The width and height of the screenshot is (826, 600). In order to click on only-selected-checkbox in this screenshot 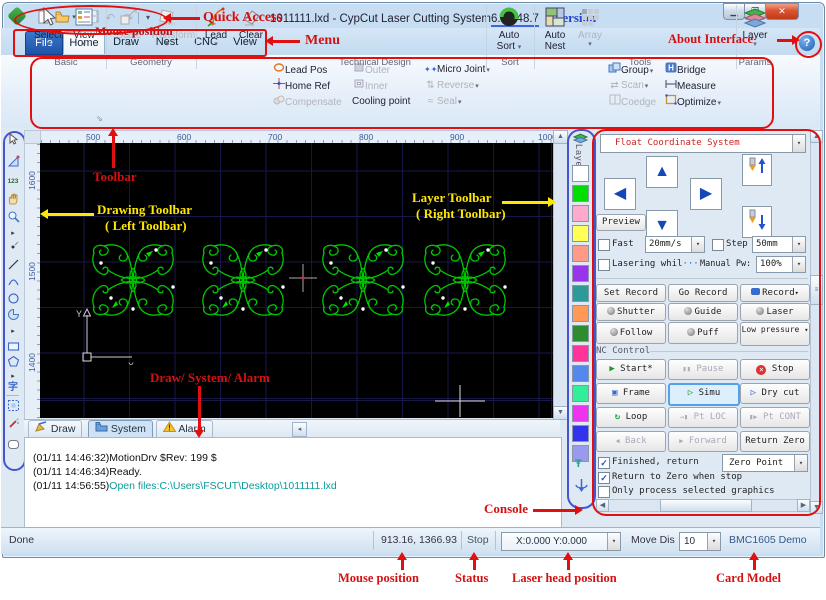, I will do `click(604, 492)`.